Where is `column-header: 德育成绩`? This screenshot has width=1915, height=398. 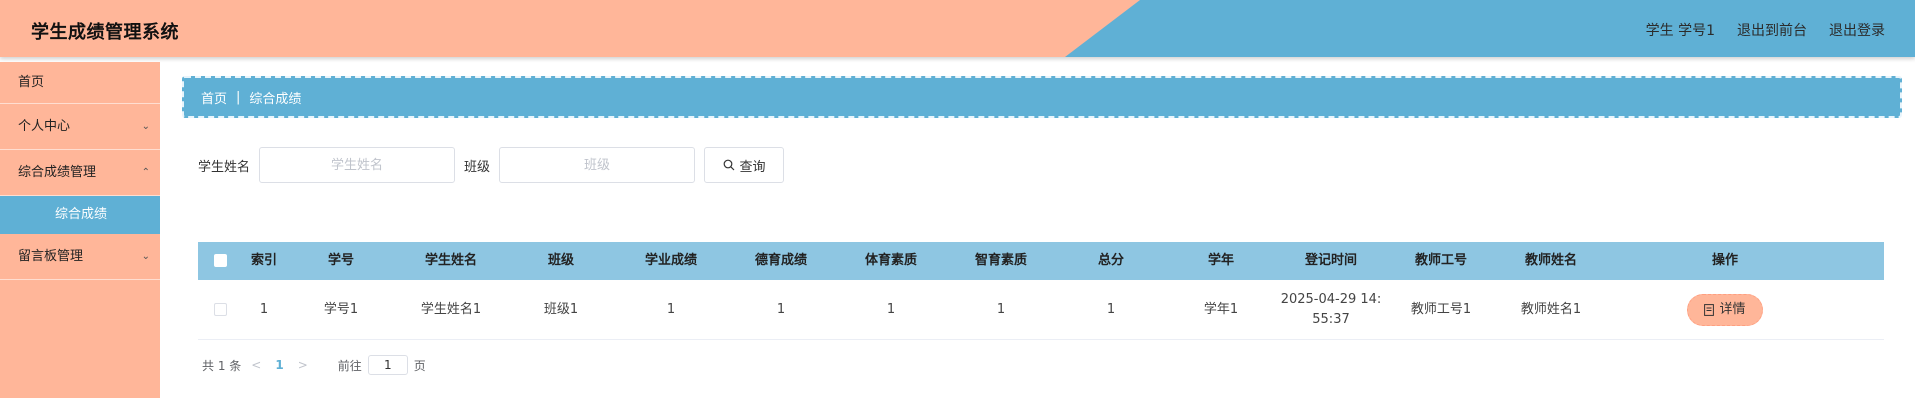
column-header: 德育成绩 is located at coordinates (780, 260).